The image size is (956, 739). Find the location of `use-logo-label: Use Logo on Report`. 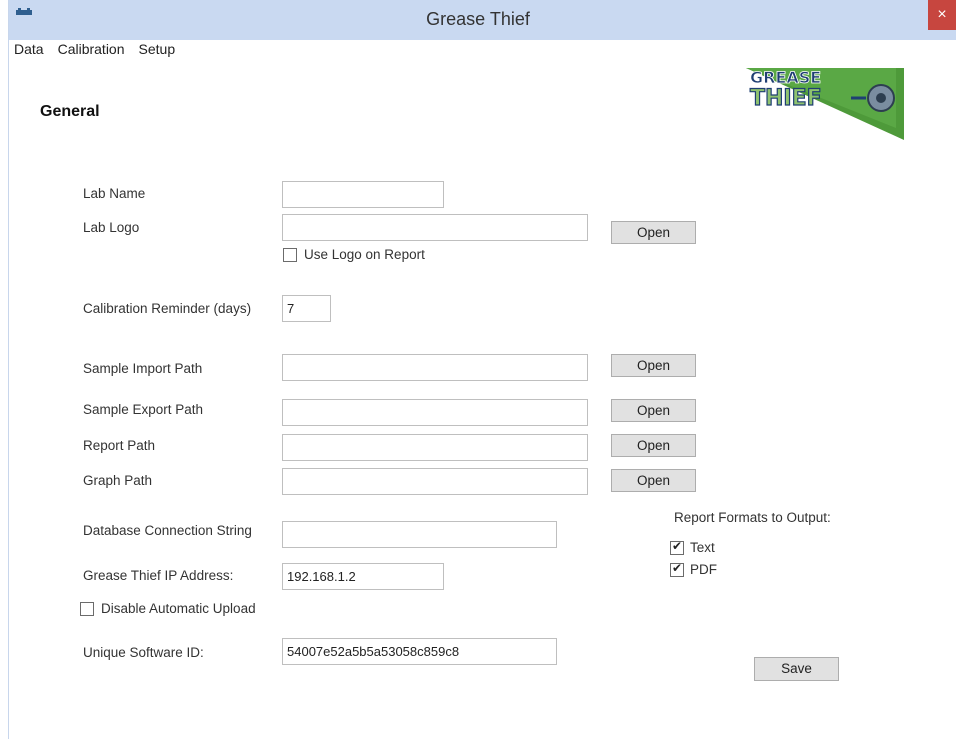

use-logo-label: Use Logo on Report is located at coordinates (364, 254).